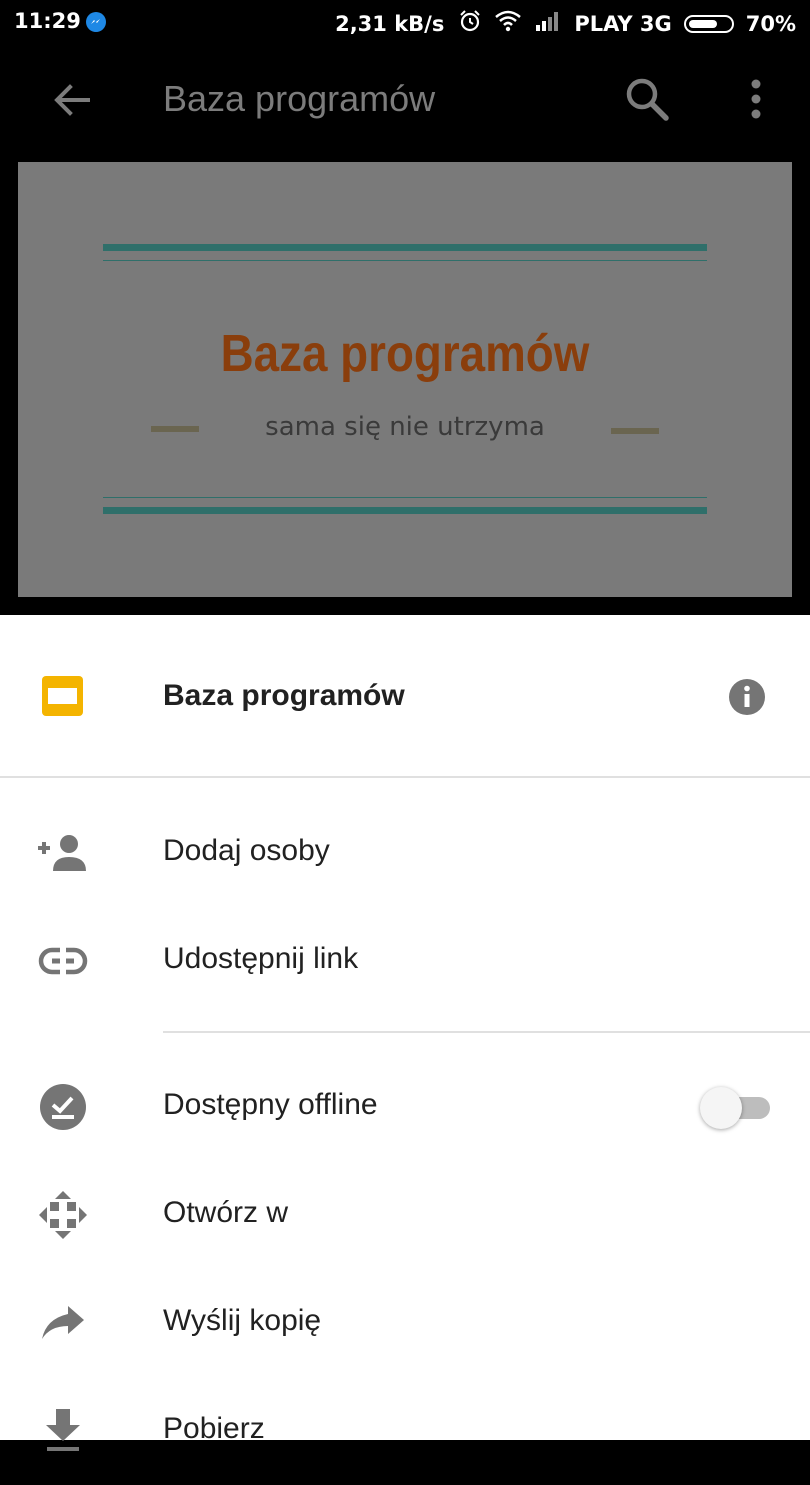 The height and width of the screenshot is (1485, 810). What do you see at coordinates (635, 431) in the screenshot?
I see `slide-dash-right` at bounding box center [635, 431].